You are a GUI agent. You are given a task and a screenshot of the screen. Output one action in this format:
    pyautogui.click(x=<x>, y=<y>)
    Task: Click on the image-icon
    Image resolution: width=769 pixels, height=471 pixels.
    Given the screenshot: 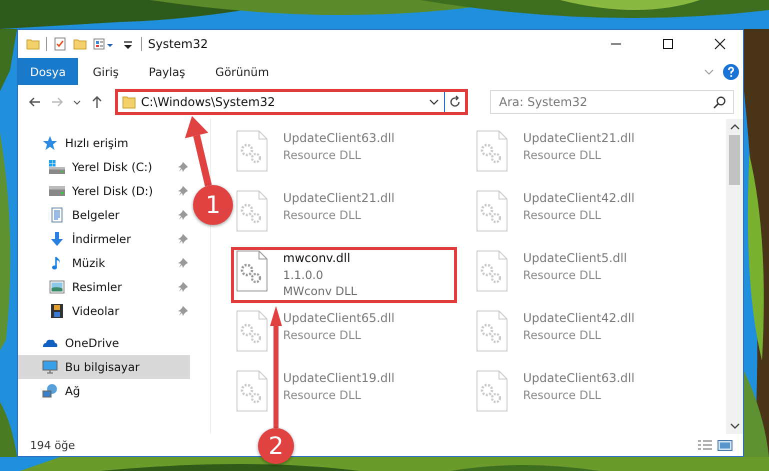 What is the action you would take?
    pyautogui.click(x=57, y=287)
    